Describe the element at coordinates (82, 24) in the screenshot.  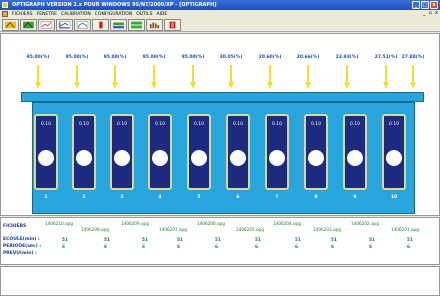
I see `tool-curve-icon` at that location.